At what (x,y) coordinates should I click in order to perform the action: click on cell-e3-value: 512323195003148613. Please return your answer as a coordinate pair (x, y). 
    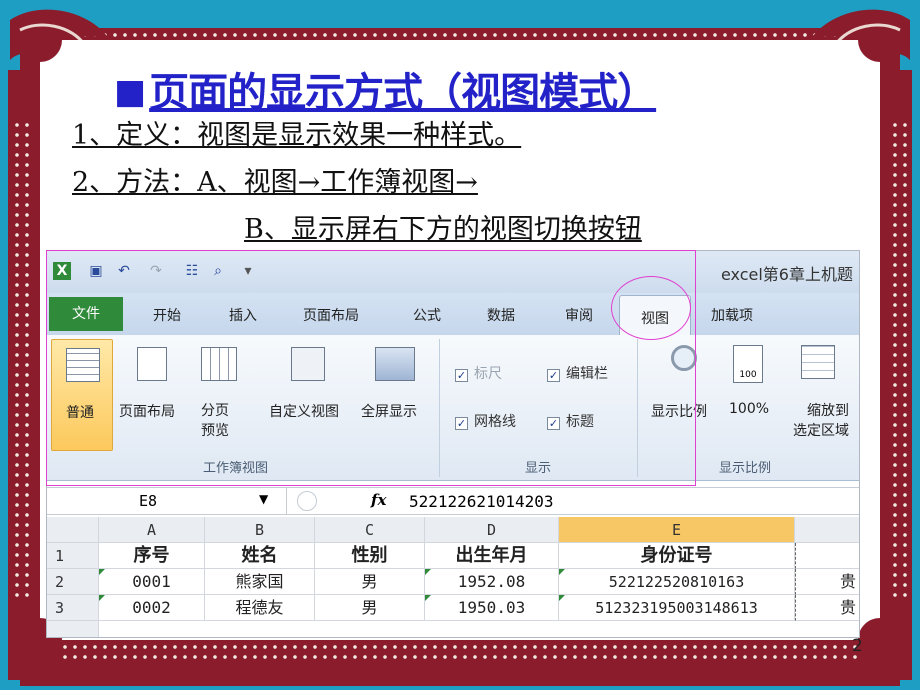
    Looking at the image, I should click on (676, 608).